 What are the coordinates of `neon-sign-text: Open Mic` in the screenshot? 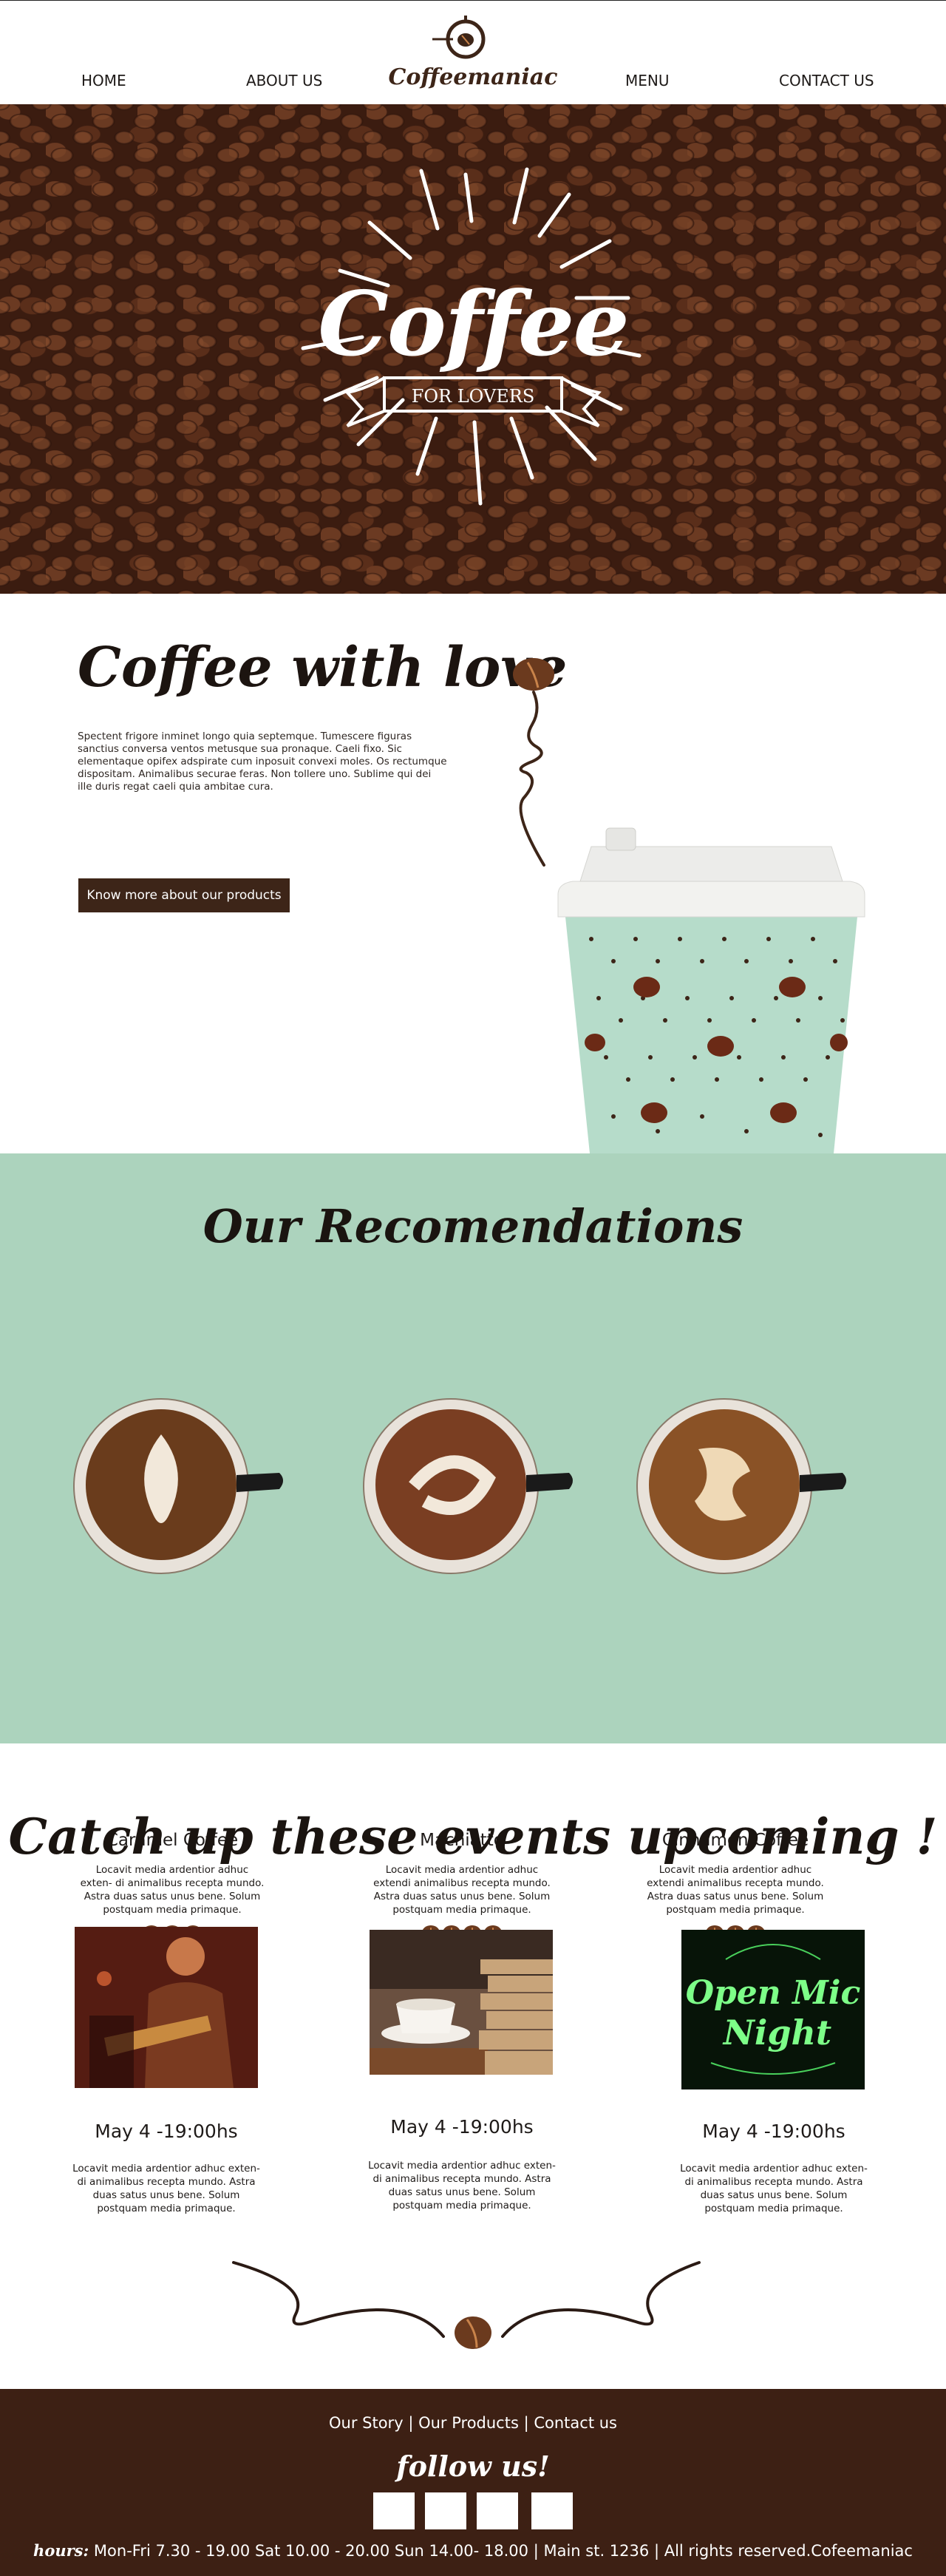 It's located at (773, 1993).